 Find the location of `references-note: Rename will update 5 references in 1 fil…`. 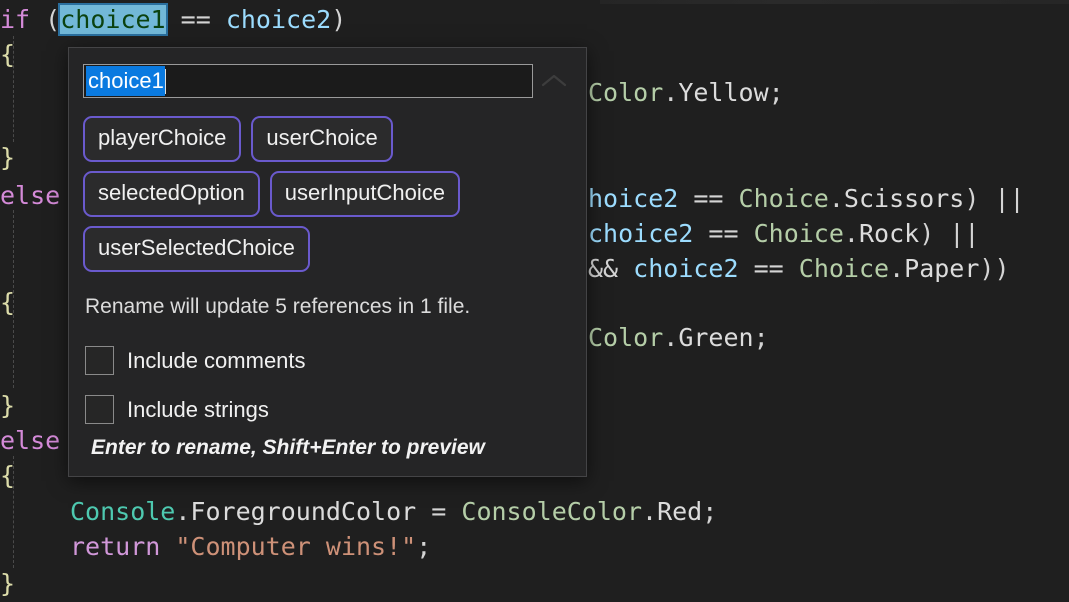

references-note: Rename will update 5 references in 1 fil… is located at coordinates (278, 306).